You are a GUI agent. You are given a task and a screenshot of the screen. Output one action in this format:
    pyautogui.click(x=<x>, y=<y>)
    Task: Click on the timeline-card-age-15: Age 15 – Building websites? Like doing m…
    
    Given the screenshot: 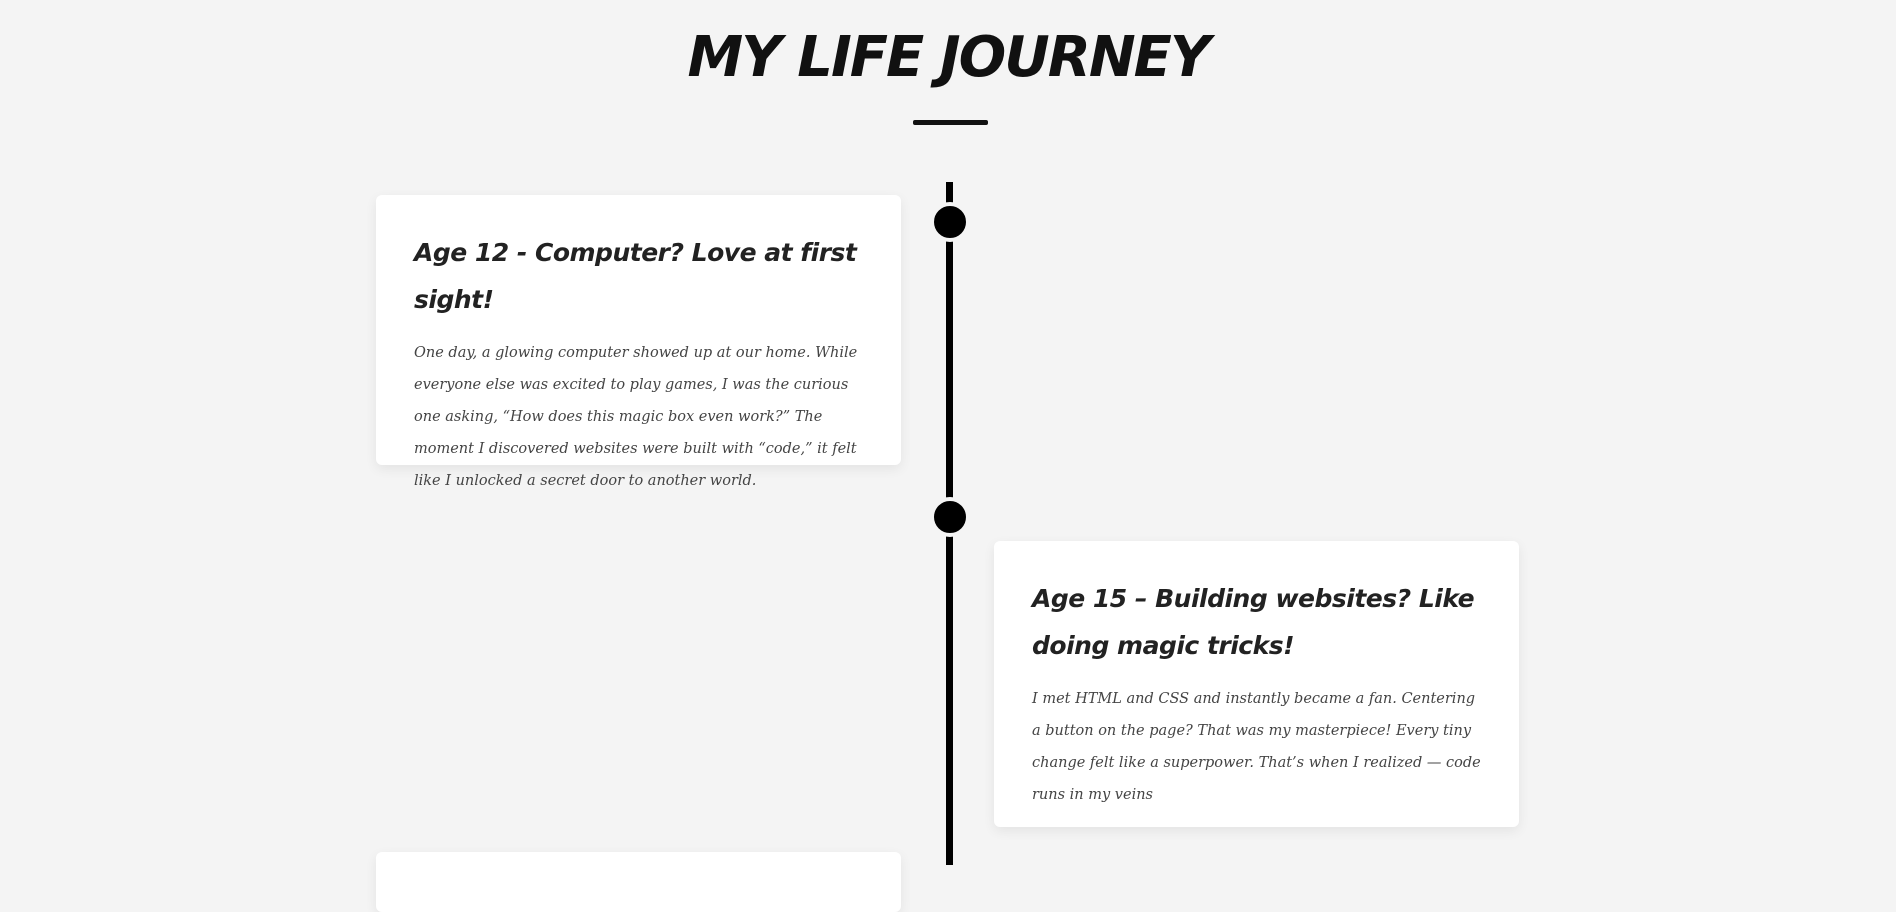 What is the action you would take?
    pyautogui.click(x=1256, y=684)
    